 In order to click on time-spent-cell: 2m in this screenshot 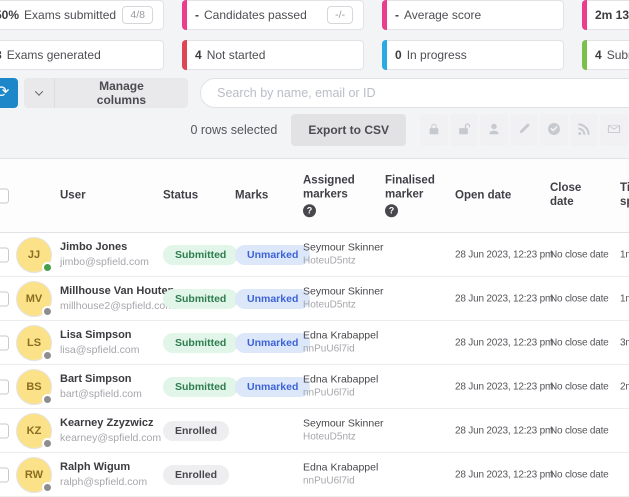, I will do `click(624, 386)`.